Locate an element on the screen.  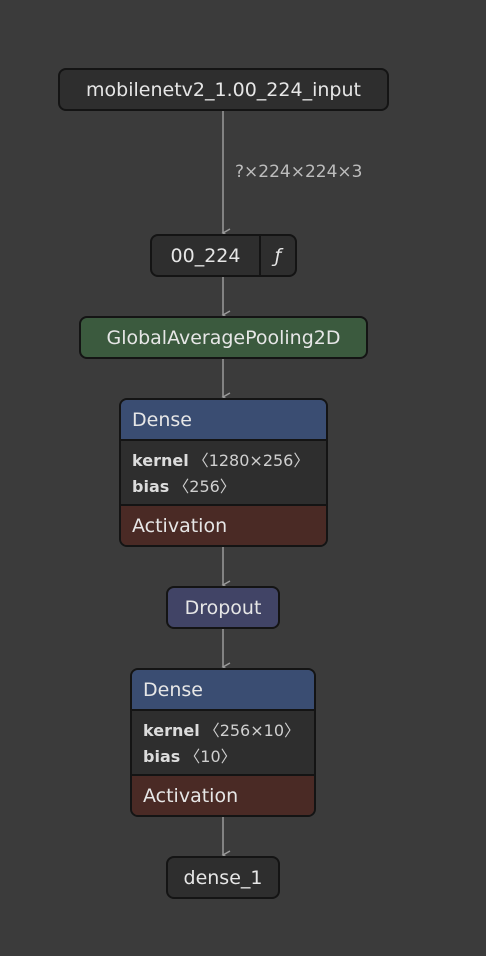
output-node-label: dense_1 is located at coordinates (223, 877).